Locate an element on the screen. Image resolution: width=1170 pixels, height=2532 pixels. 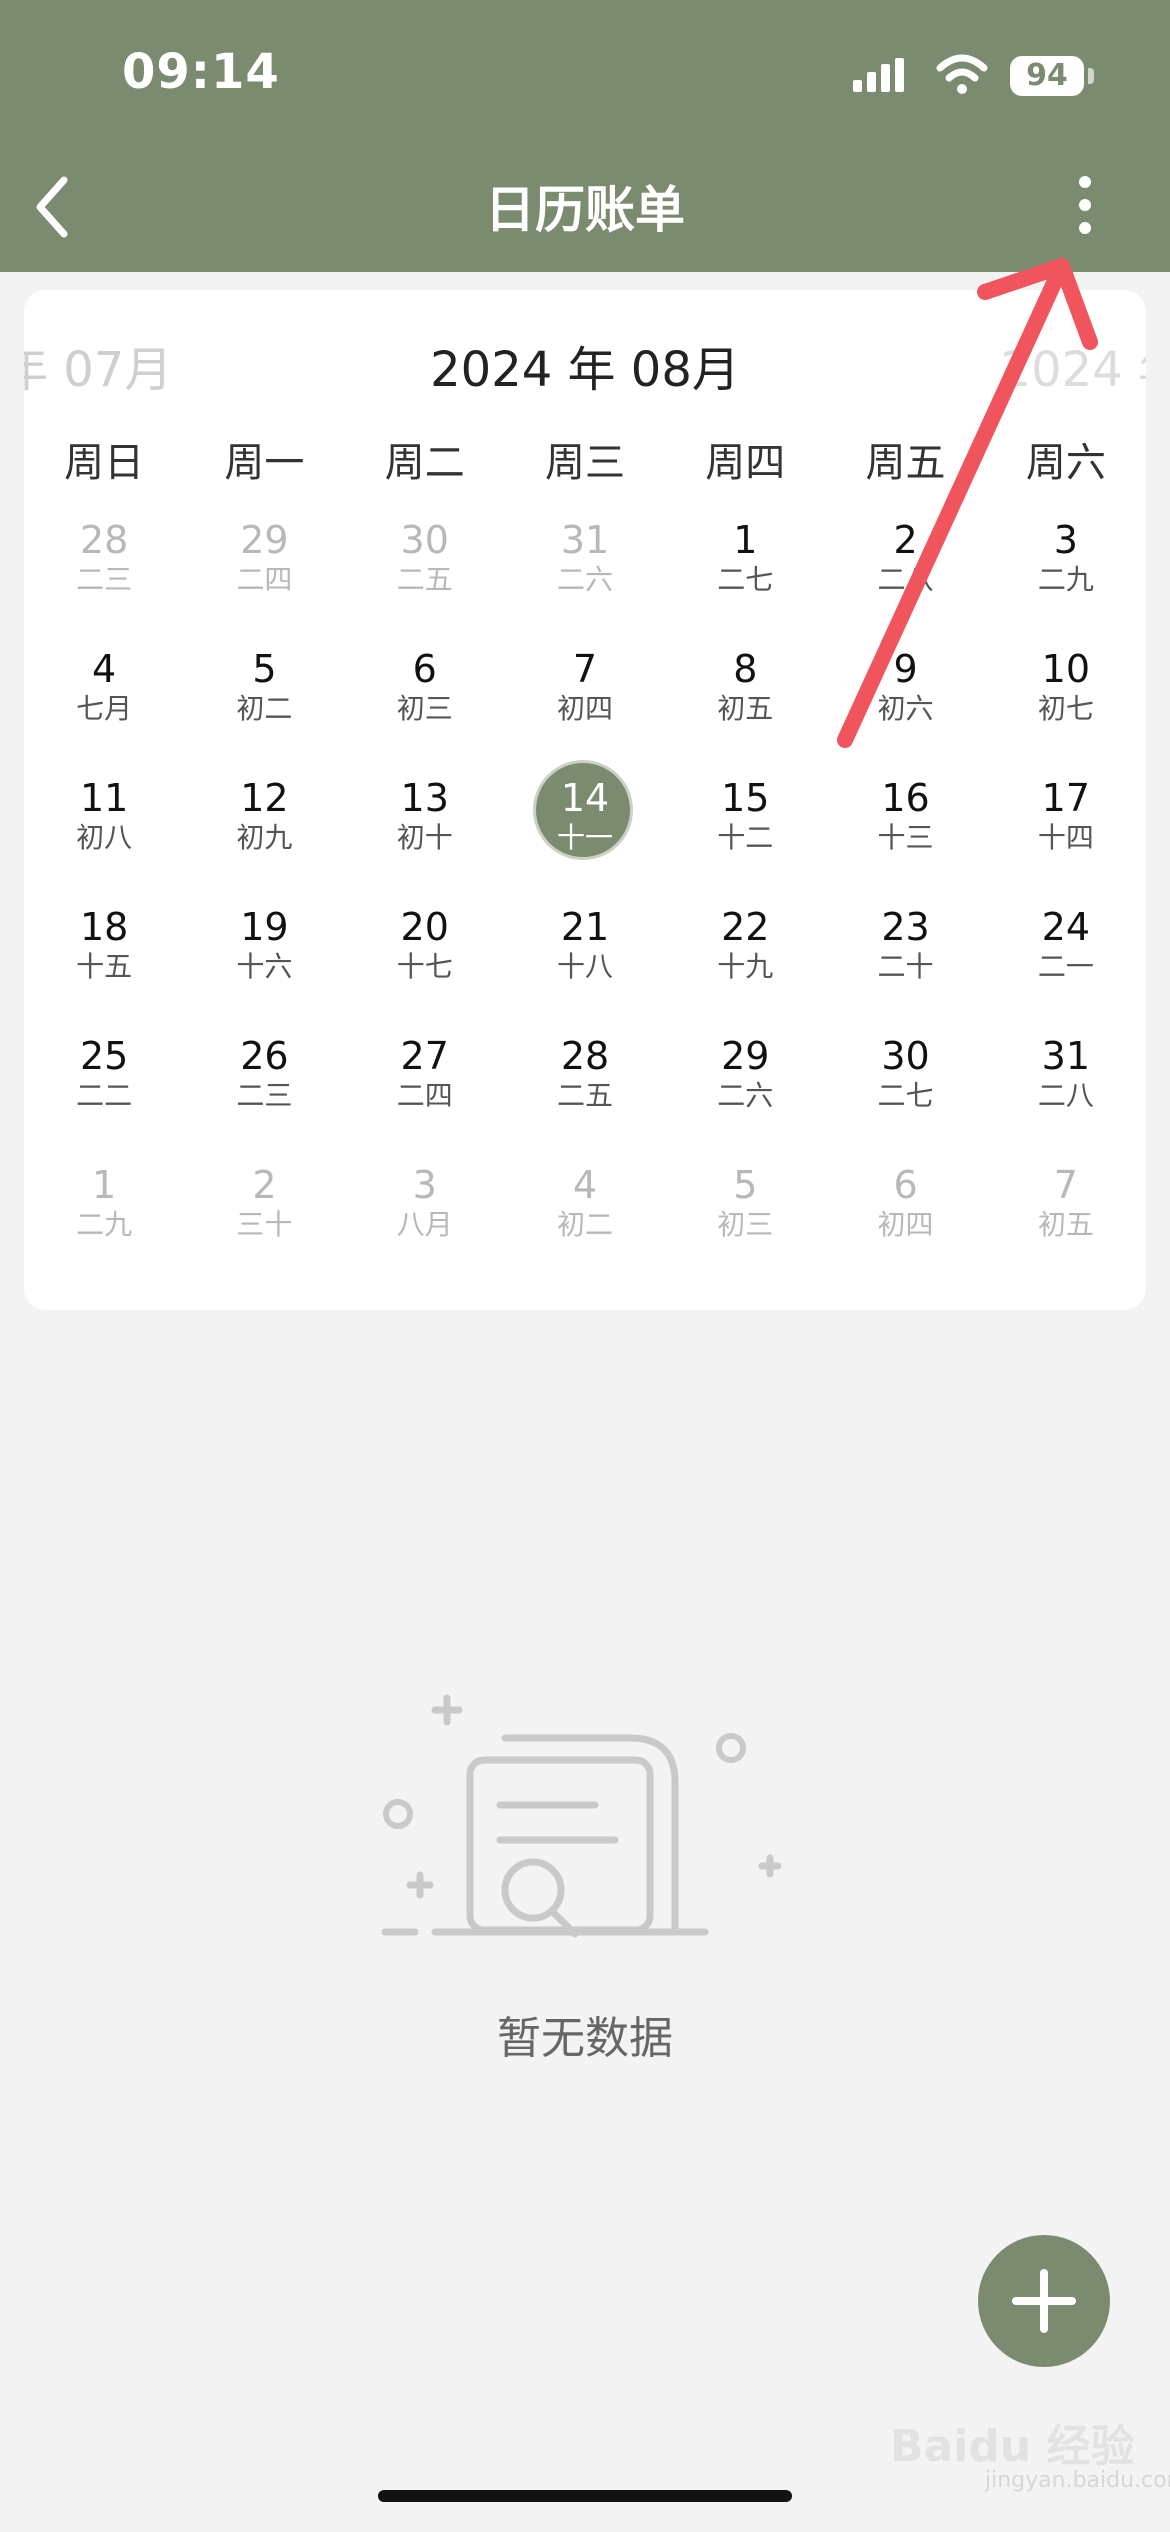
calendar-day: 11 初八 is located at coordinates (104, 837).